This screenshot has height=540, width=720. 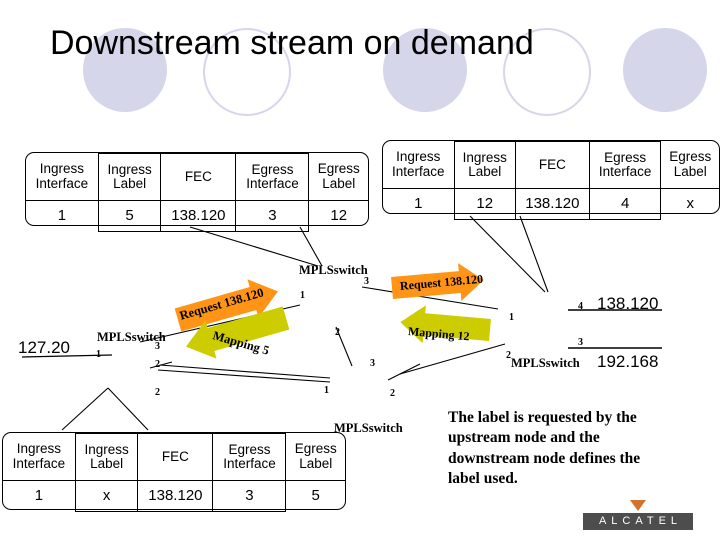 What do you see at coordinates (437, 282) in the screenshot?
I see `request-arrow-right` at bounding box center [437, 282].